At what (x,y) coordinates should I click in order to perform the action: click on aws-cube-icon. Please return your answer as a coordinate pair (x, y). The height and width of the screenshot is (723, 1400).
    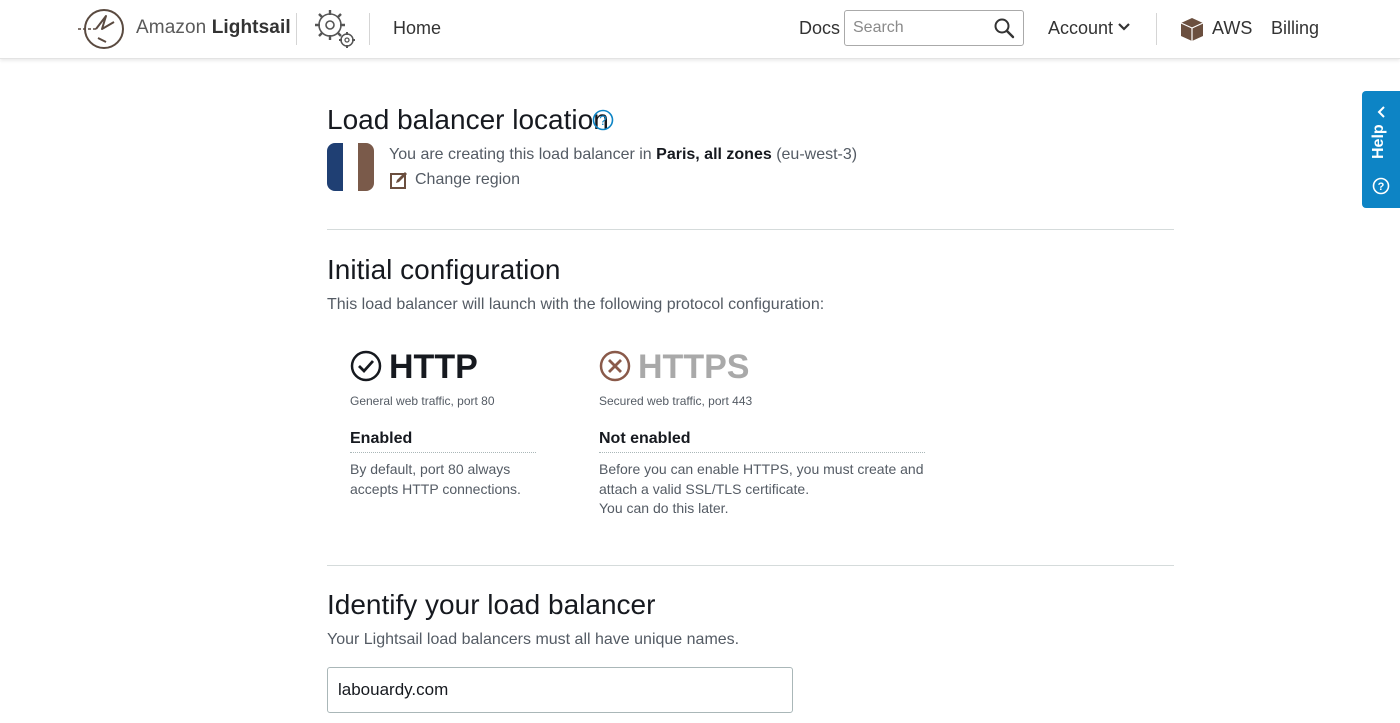
    Looking at the image, I should click on (1192, 29).